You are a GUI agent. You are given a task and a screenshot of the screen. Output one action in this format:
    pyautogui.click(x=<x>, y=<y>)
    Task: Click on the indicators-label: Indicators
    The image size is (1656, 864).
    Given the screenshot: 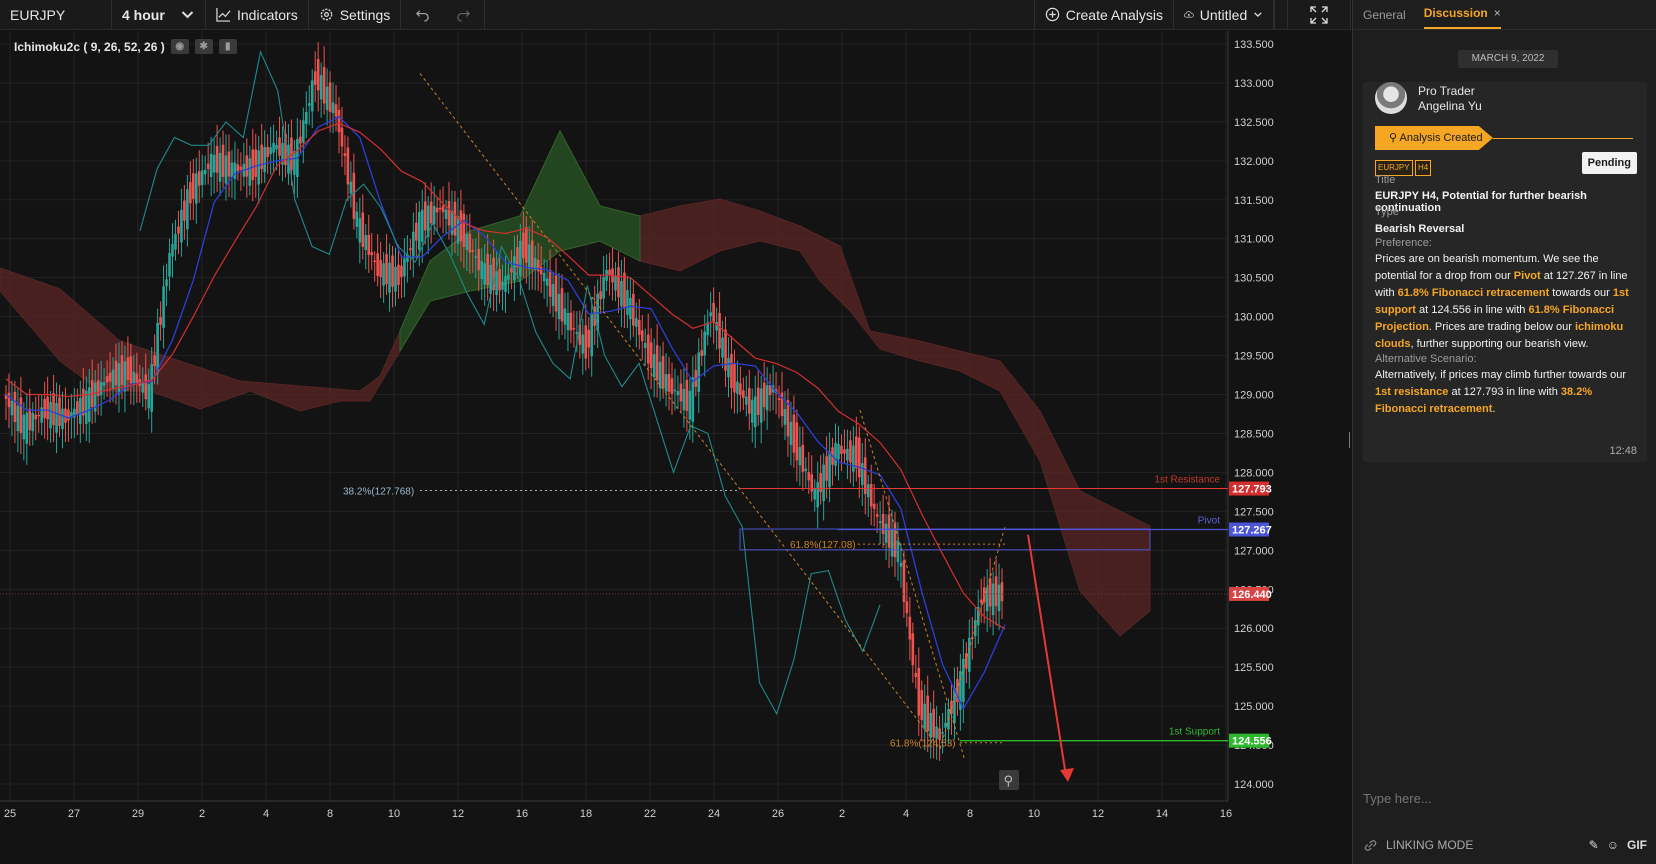 What is the action you would take?
    pyautogui.click(x=267, y=14)
    